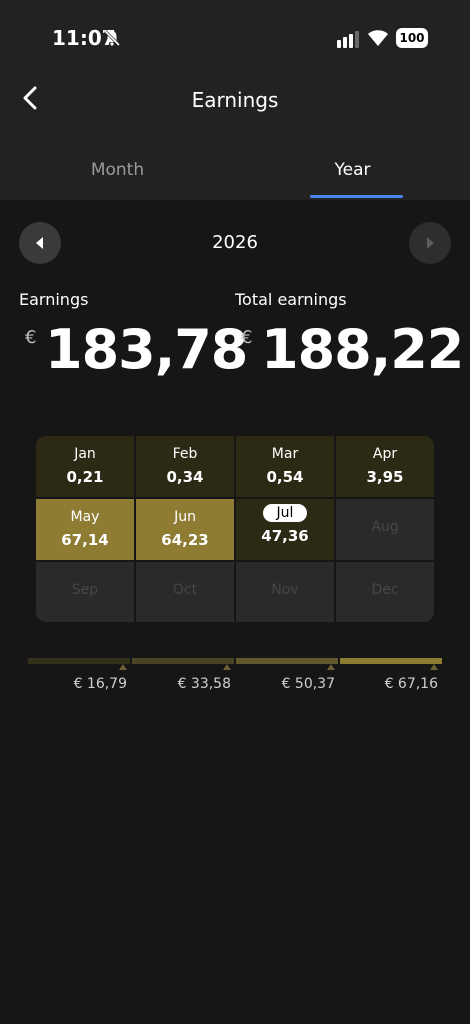  I want to click on wifi-icon, so click(378, 38).